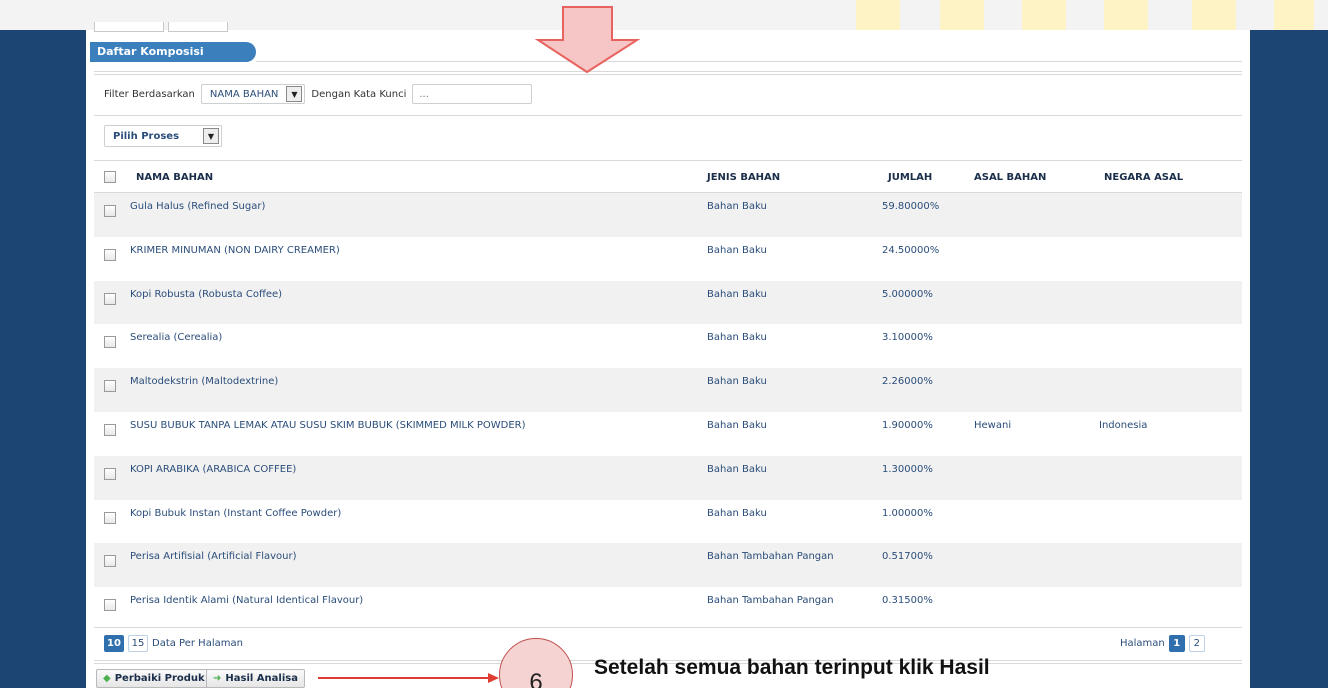 The height and width of the screenshot is (688, 1328). Describe the element at coordinates (907, 513) in the screenshot. I see `cell-jumlah: 1.00000%` at that location.